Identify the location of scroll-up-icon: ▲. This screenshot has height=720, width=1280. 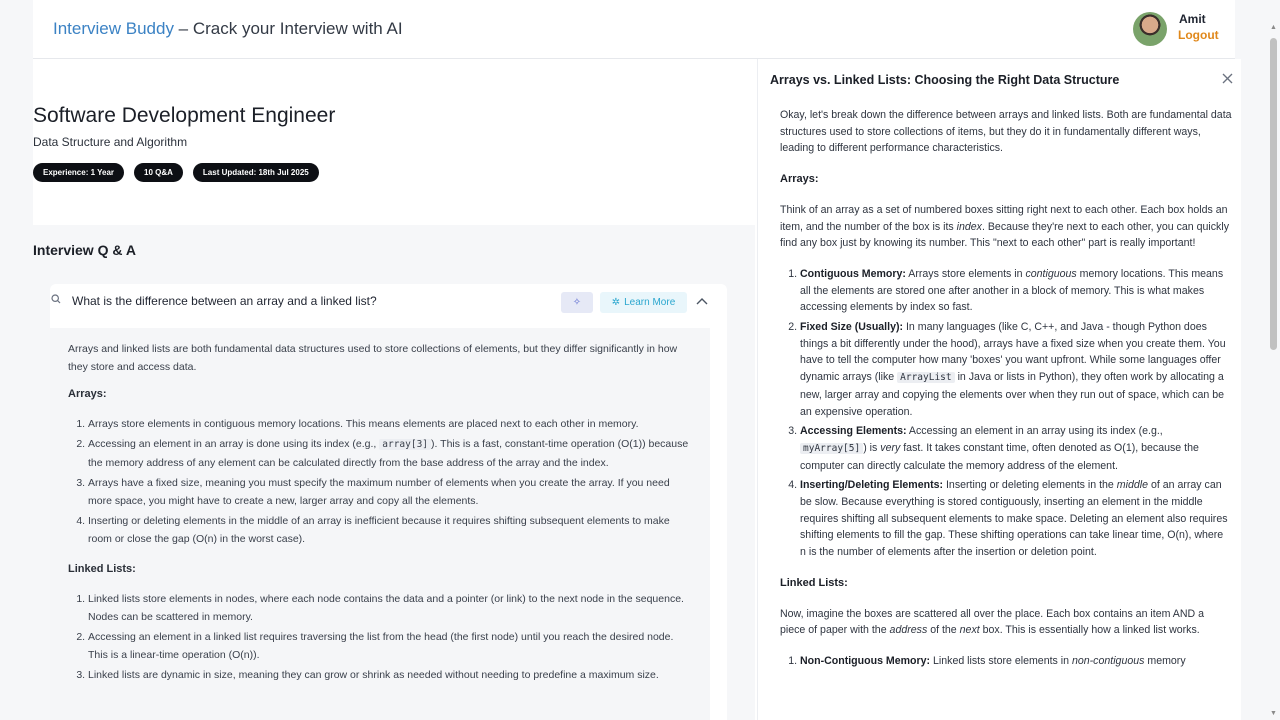
(1273, 27).